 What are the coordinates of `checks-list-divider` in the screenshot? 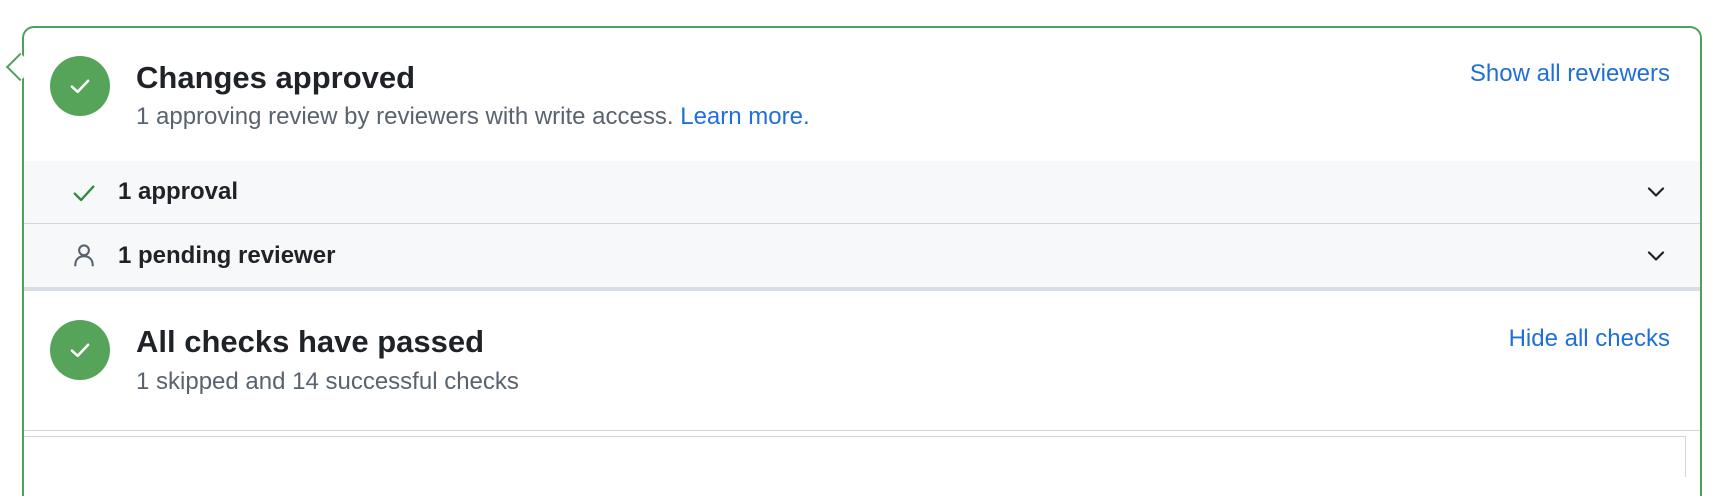 It's located at (862, 430).